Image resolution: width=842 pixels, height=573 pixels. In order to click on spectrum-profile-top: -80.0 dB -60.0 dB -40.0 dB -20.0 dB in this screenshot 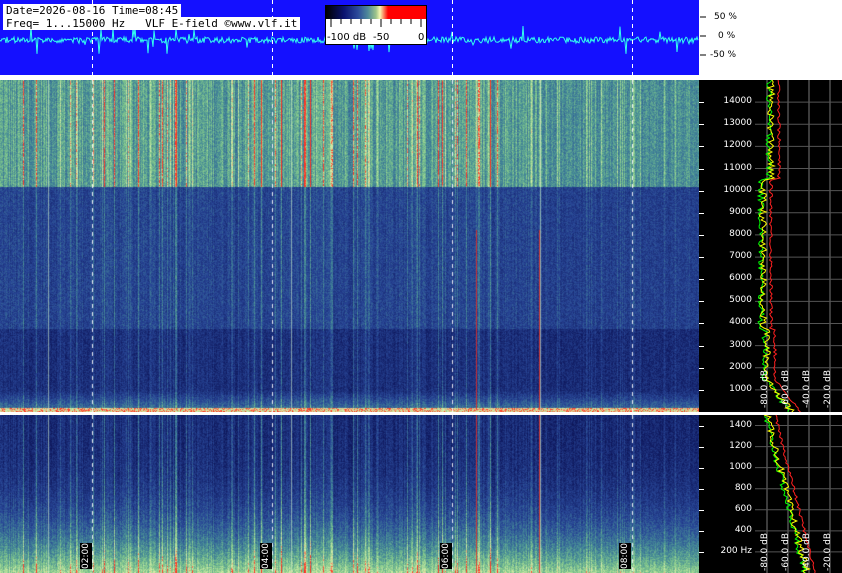, I will do `click(798, 246)`.